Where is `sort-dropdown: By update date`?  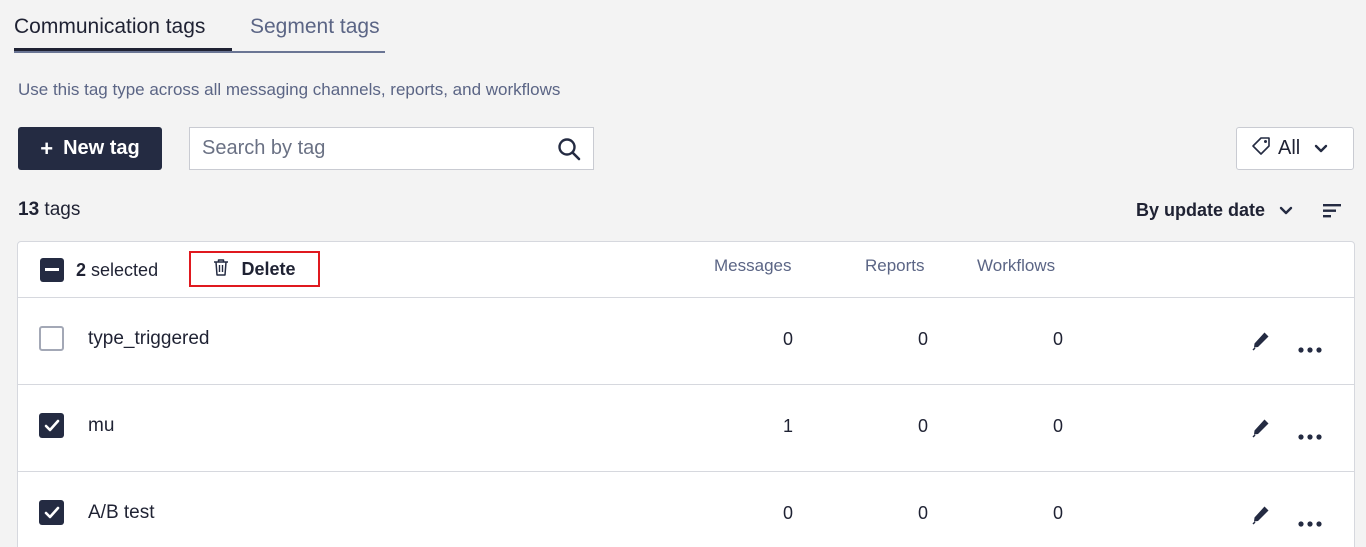
sort-dropdown: By update date is located at coordinates (1214, 210).